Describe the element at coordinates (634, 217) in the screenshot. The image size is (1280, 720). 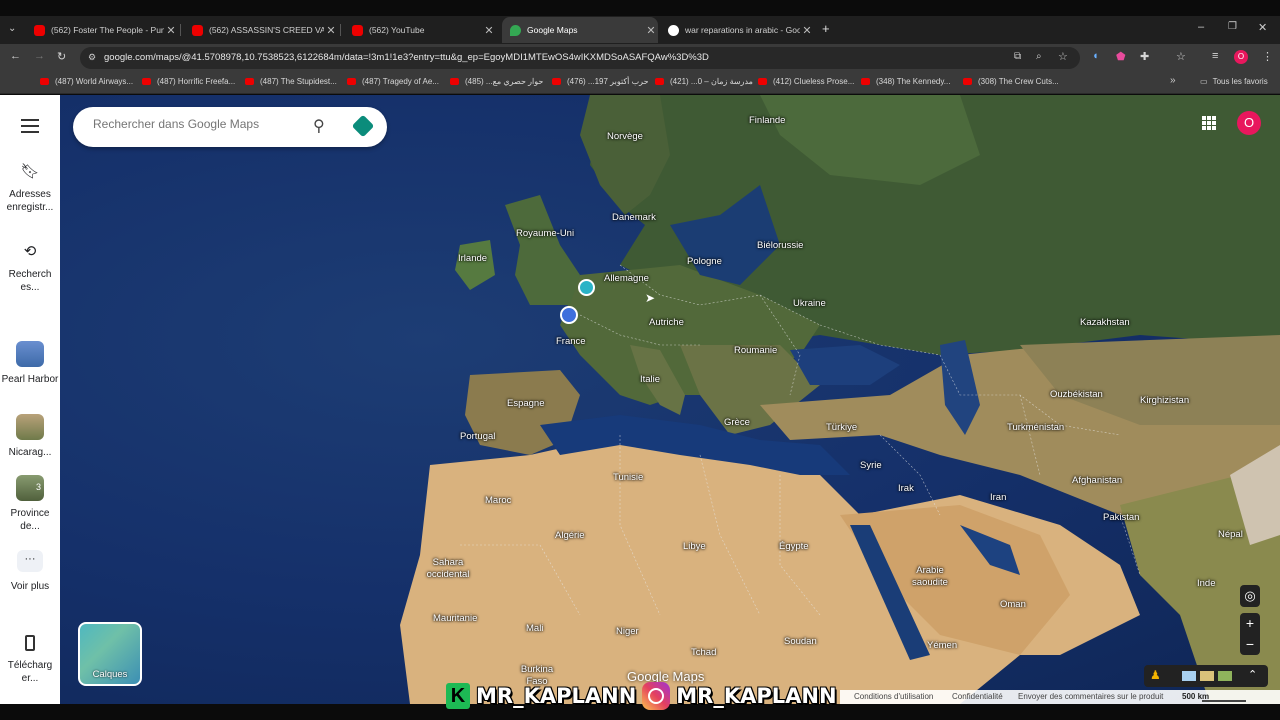
I see `place-label: Danemark` at that location.